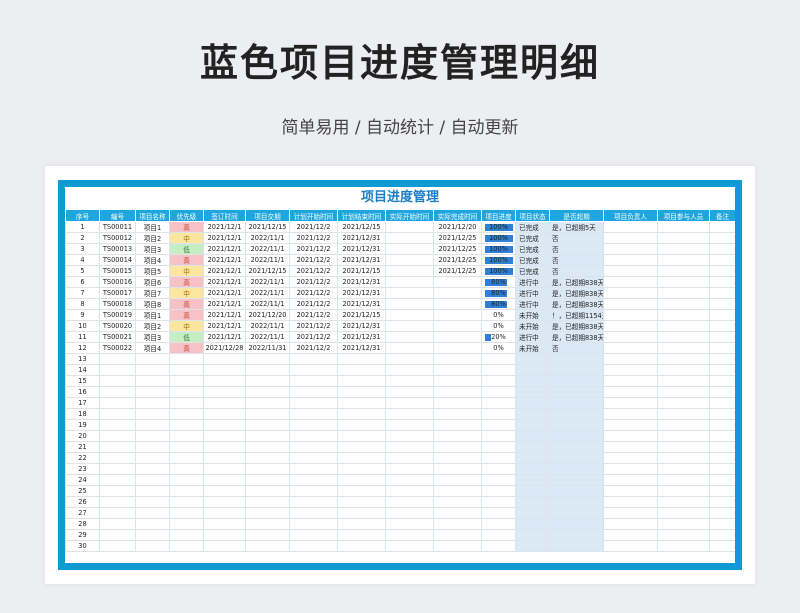 Image resolution: width=800 pixels, height=613 pixels. I want to click on cell-overdue: 是，已超期838天, so click(576, 282).